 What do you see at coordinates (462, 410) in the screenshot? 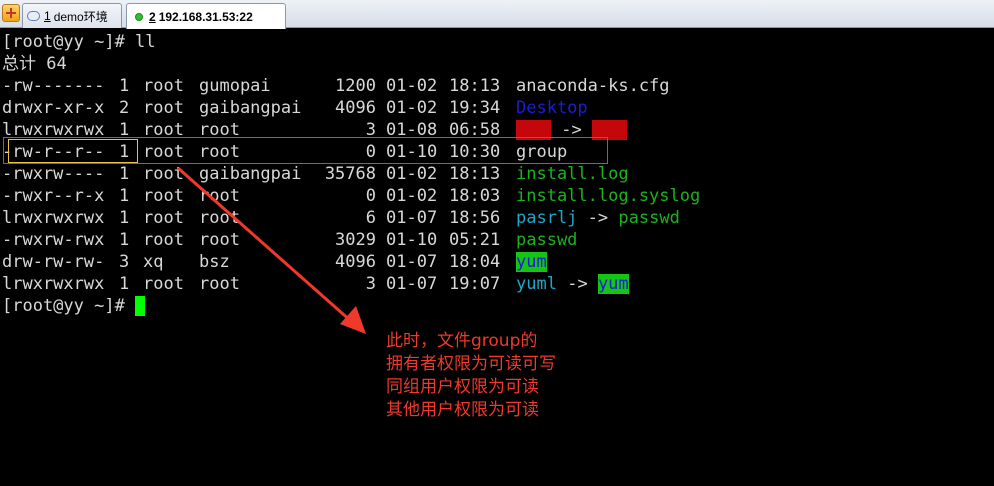
I see `note-line: 其他用户权限为可读` at bounding box center [462, 410].